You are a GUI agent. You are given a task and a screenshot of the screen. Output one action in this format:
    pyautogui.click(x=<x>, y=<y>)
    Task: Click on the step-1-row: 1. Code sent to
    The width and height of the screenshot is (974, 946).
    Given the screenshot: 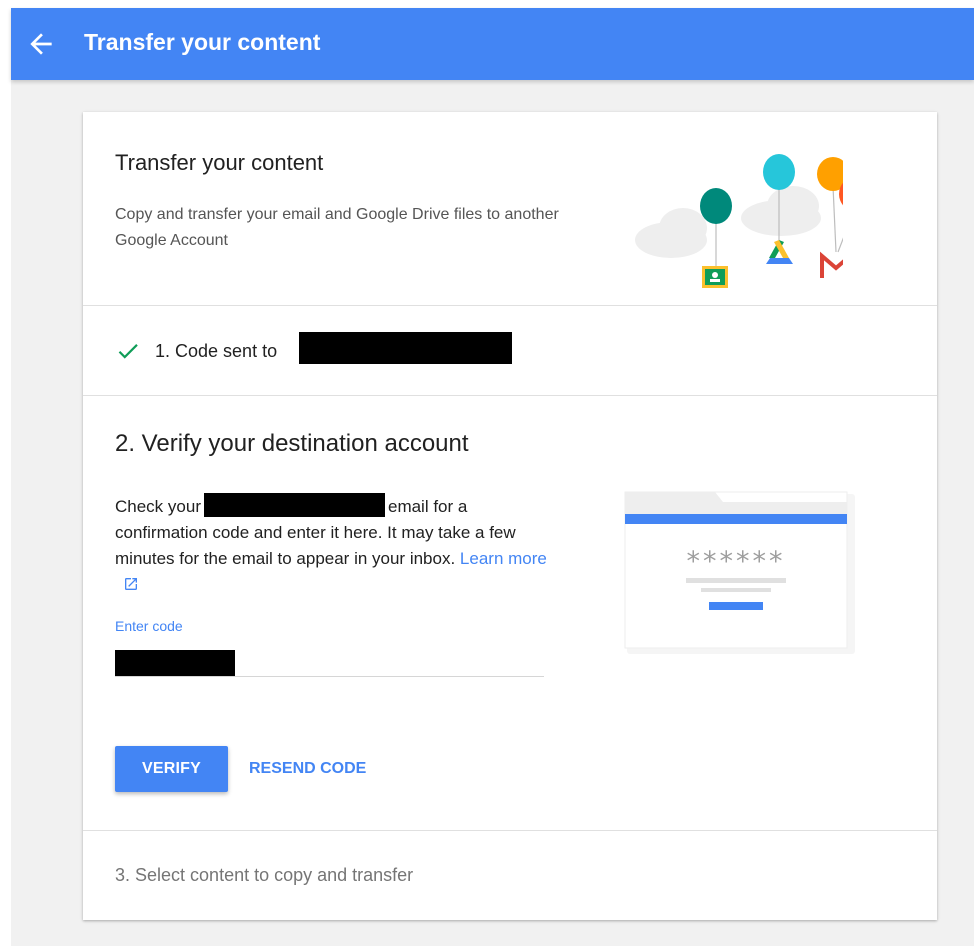 What is the action you would take?
    pyautogui.click(x=196, y=351)
    